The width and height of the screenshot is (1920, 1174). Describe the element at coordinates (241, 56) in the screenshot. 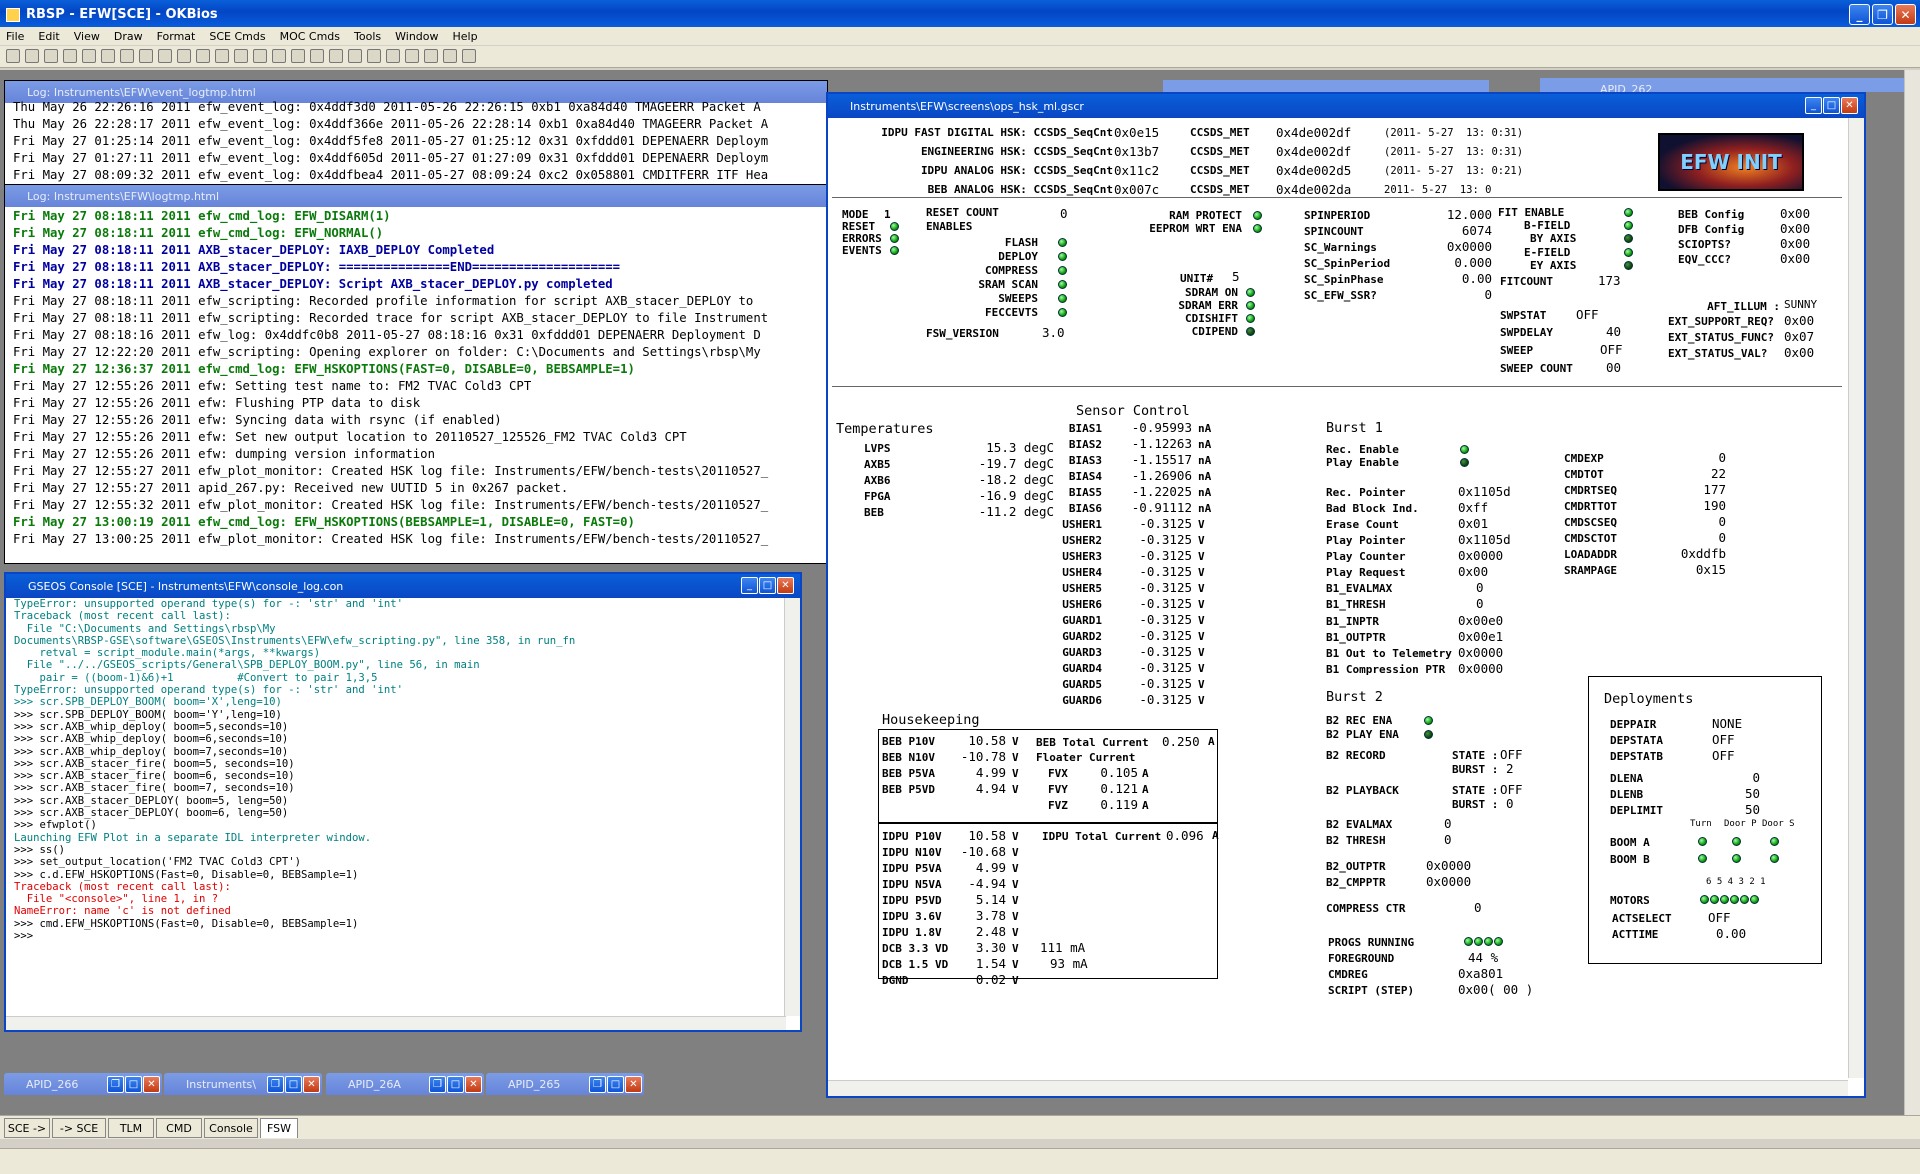

I see `window-icon` at that location.